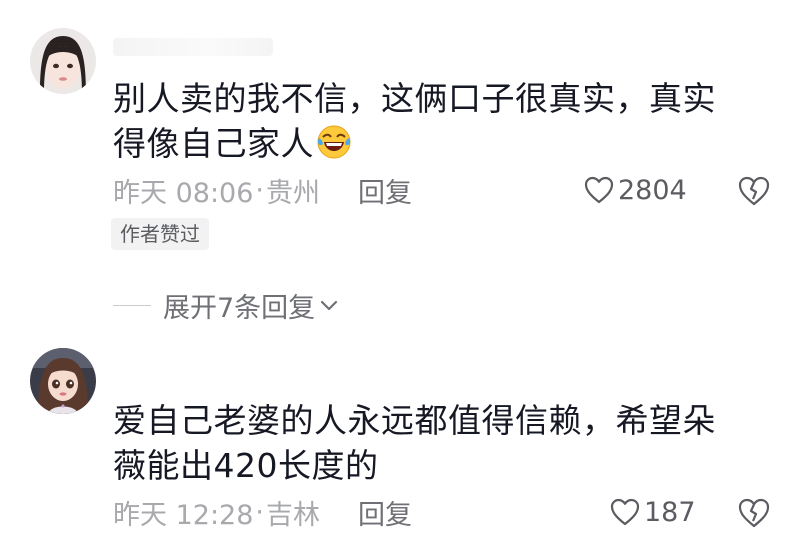  What do you see at coordinates (183, 193) in the screenshot?
I see `comment-time: 昨天 08:06` at bounding box center [183, 193].